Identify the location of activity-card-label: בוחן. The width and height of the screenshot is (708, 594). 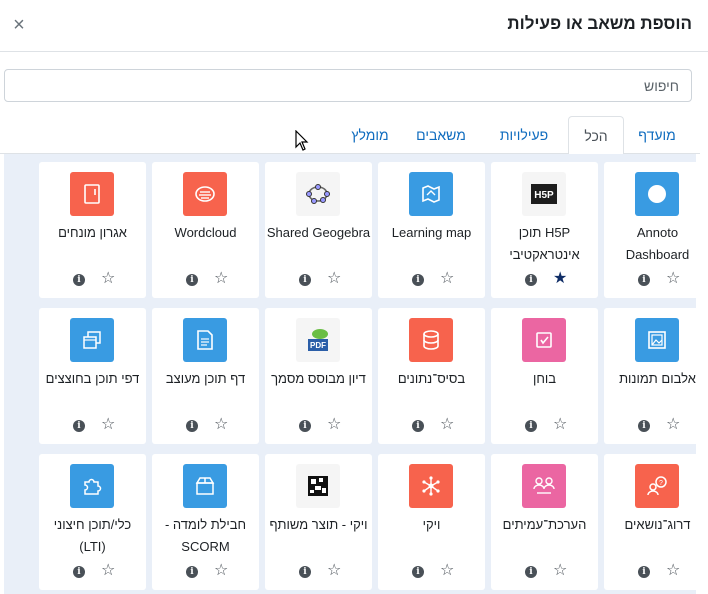
(544, 378).